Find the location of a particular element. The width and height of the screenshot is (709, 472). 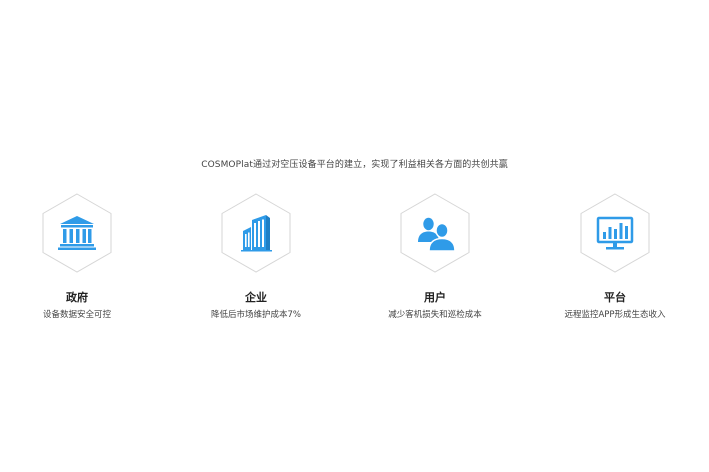

card-description: 减少客机损失和巡检成本 is located at coordinates (435, 315).